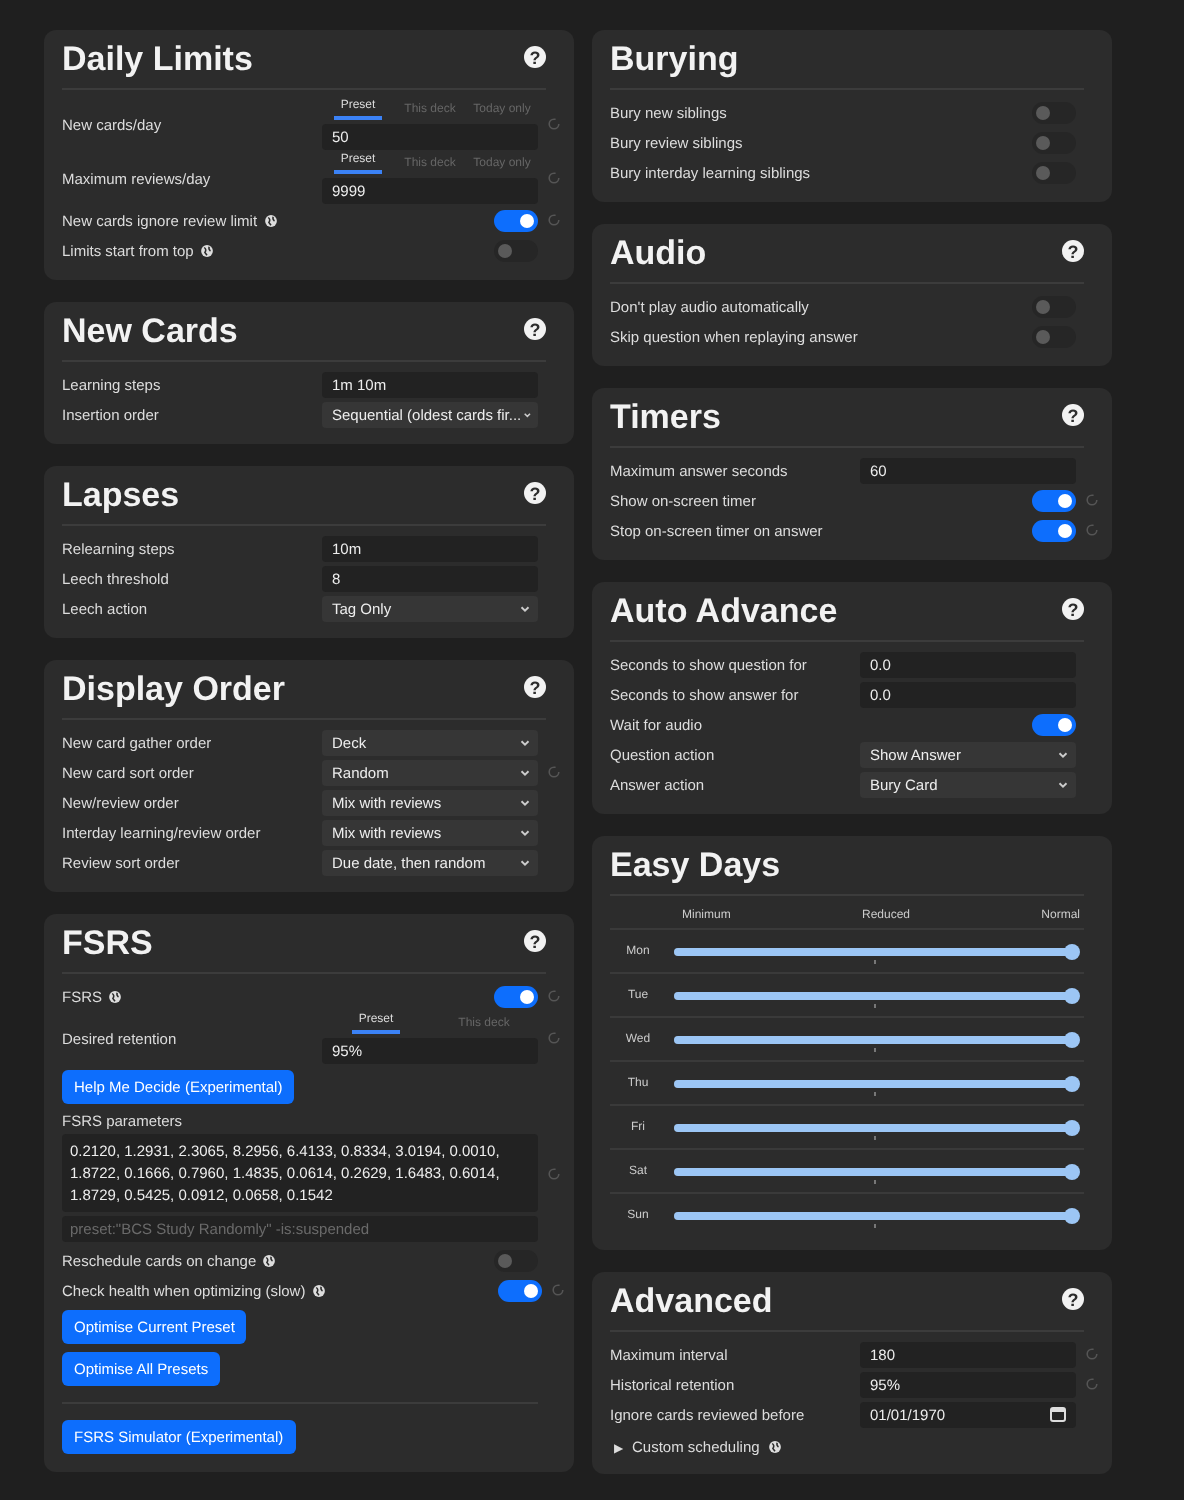 The height and width of the screenshot is (1500, 1184). I want to click on calendar-icon, so click(1058, 1414).